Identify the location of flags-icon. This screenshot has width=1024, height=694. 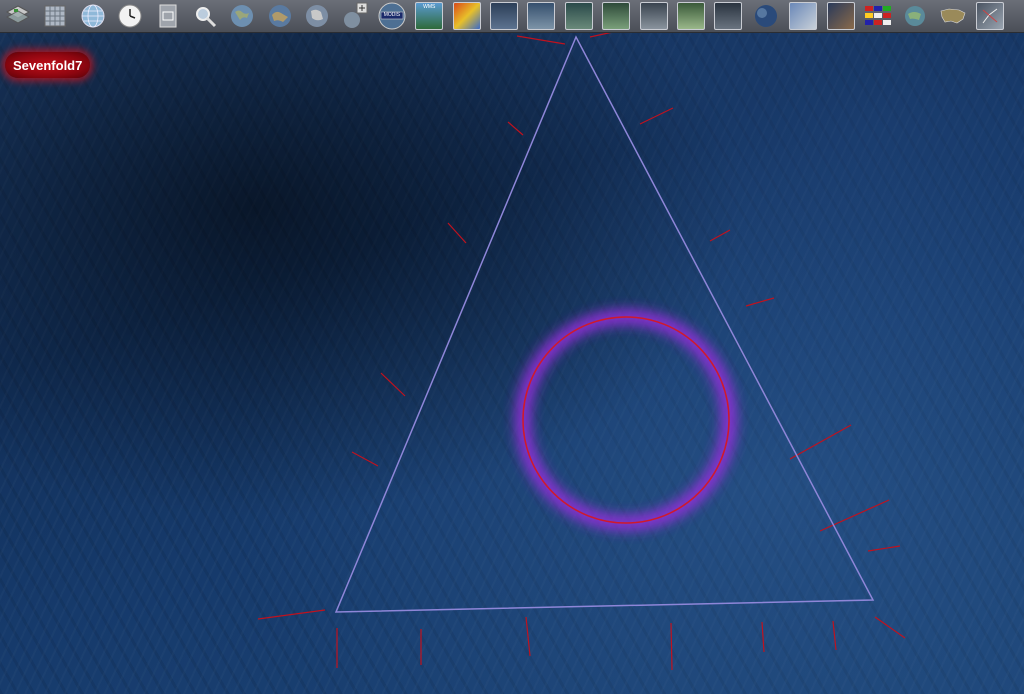
(878, 16).